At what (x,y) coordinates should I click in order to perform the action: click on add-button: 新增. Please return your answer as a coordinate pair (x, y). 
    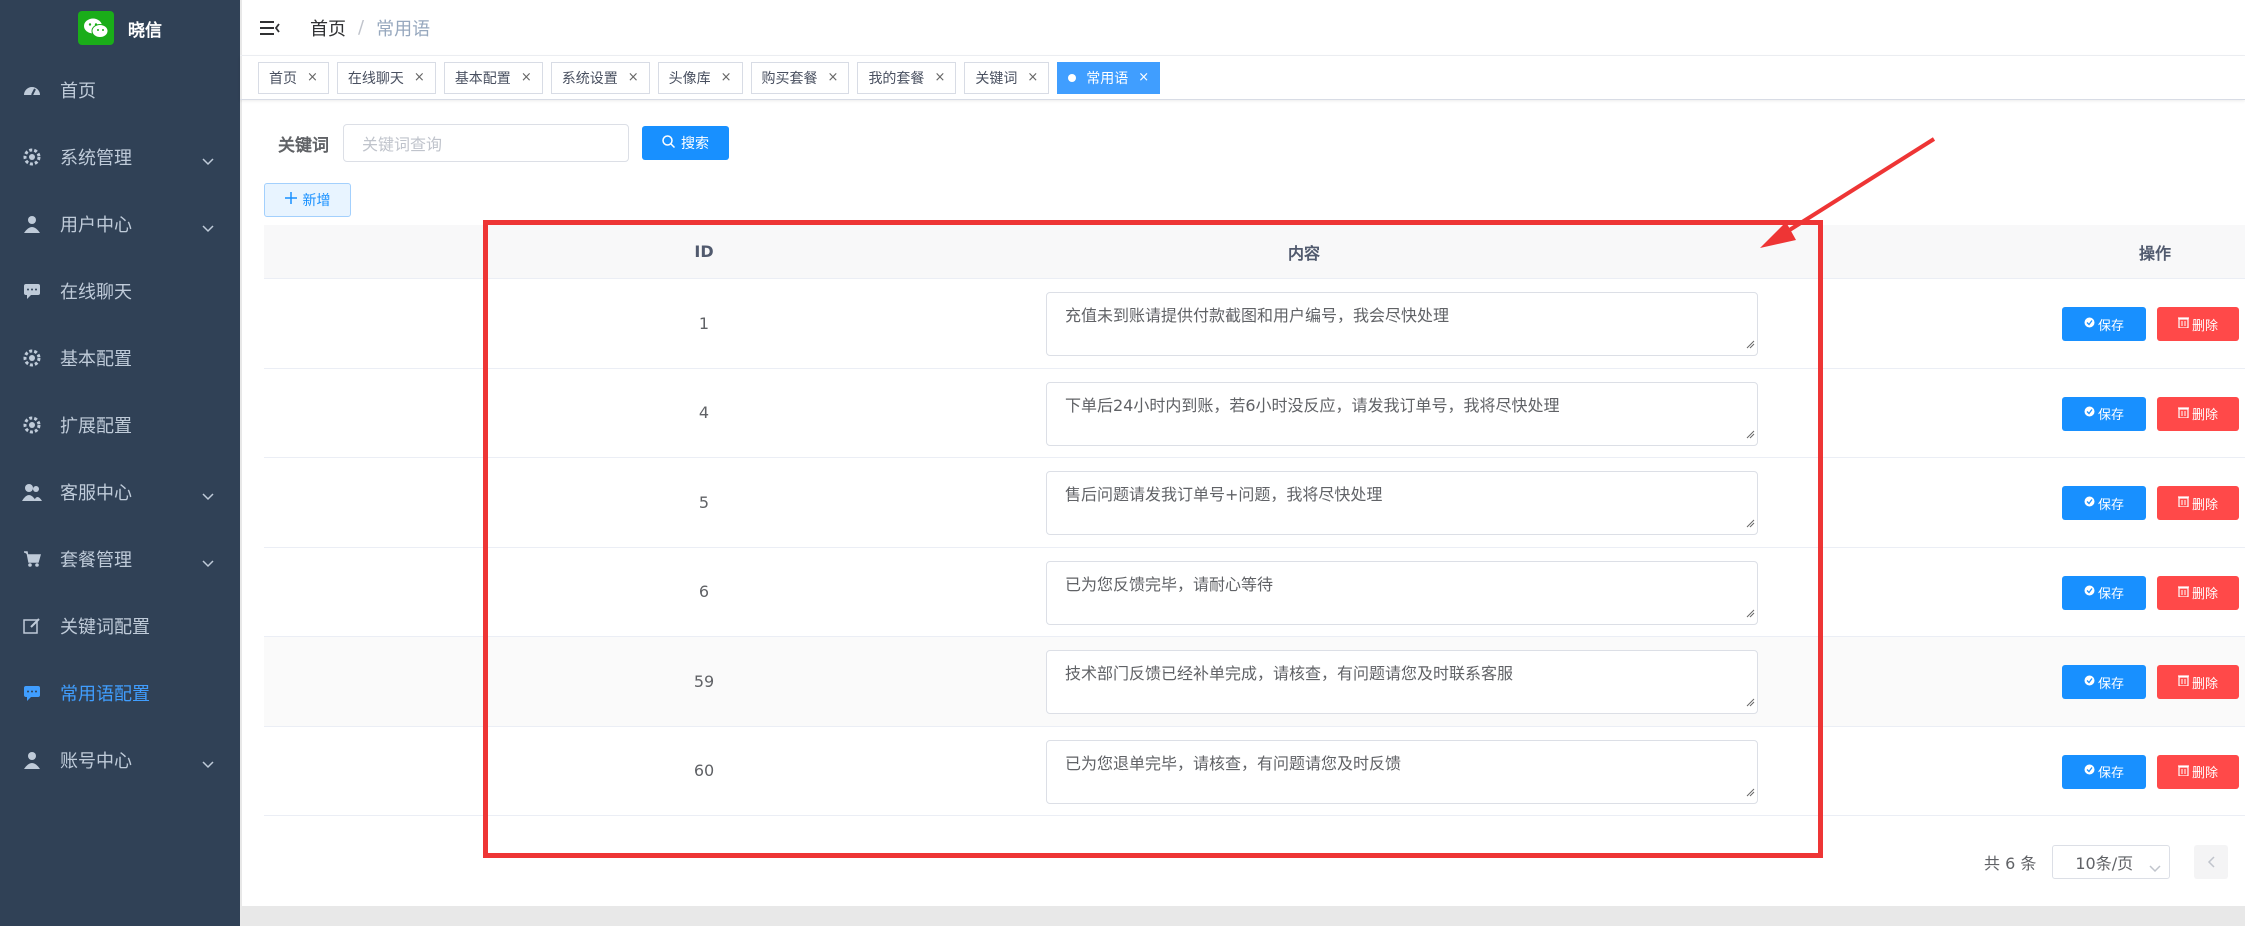
    Looking at the image, I should click on (307, 200).